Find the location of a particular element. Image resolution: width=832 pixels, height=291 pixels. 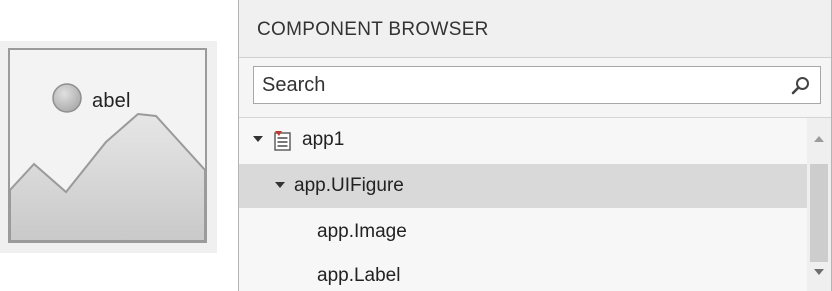

tree-node-label: app1 is located at coordinates (323, 139).